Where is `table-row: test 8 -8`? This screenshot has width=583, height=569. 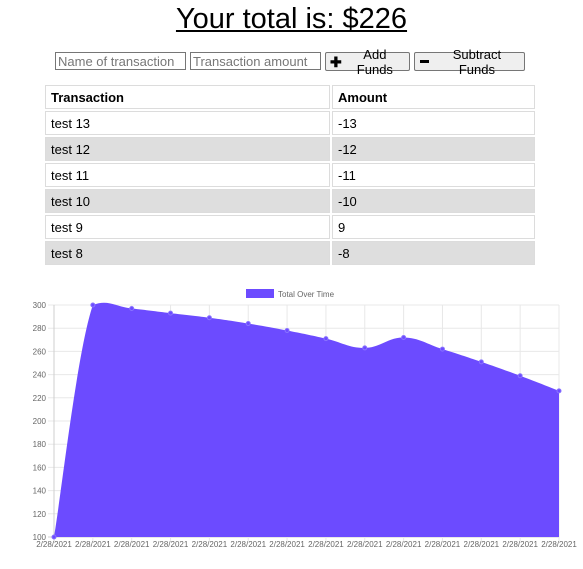 table-row: test 8 -8 is located at coordinates (290, 253).